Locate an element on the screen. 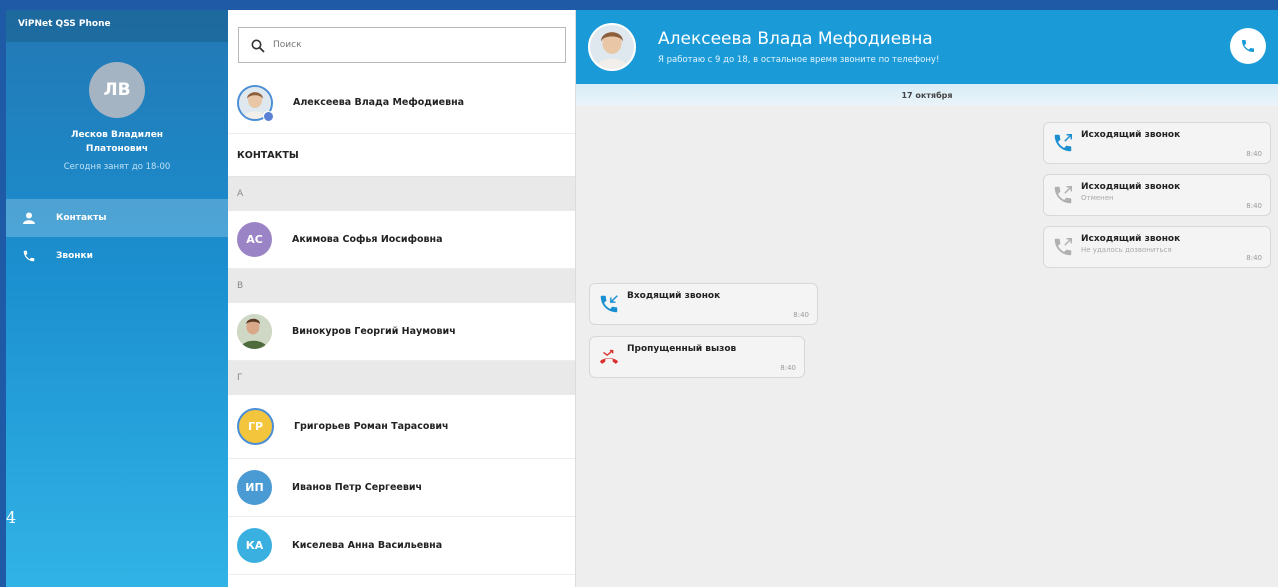  contact-avatar: АС is located at coordinates (254, 239).